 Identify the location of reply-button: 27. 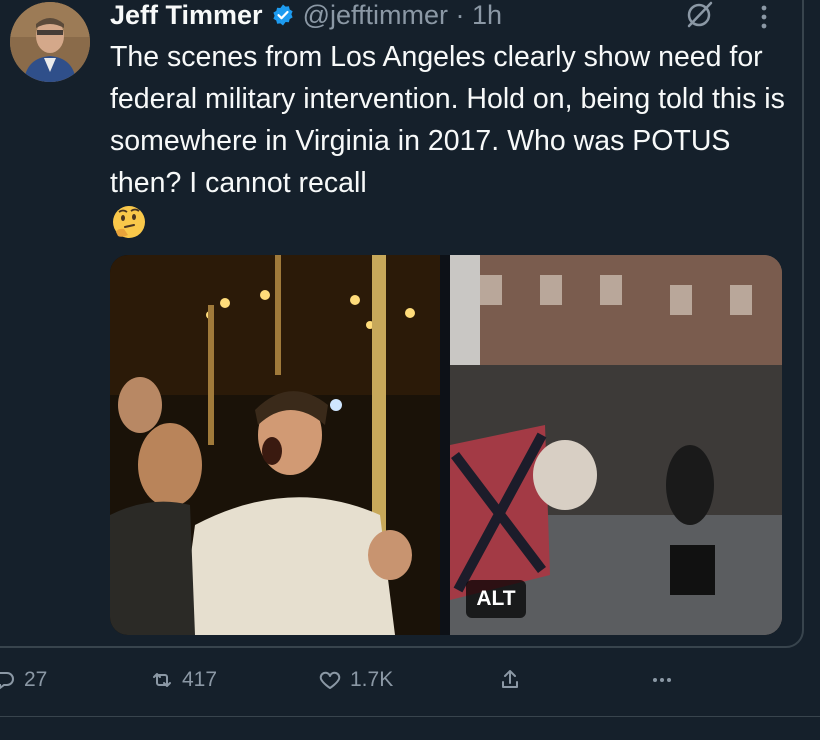
(23, 680).